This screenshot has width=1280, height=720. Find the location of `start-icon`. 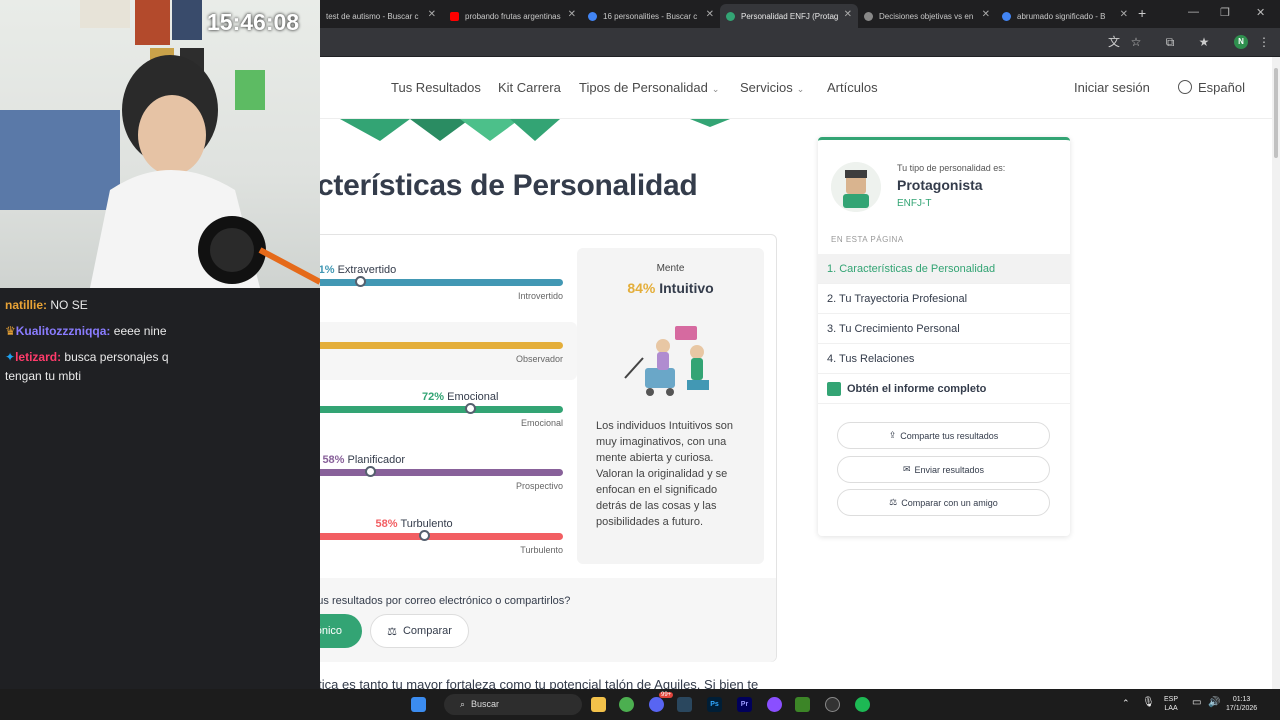

start-icon is located at coordinates (418, 704).